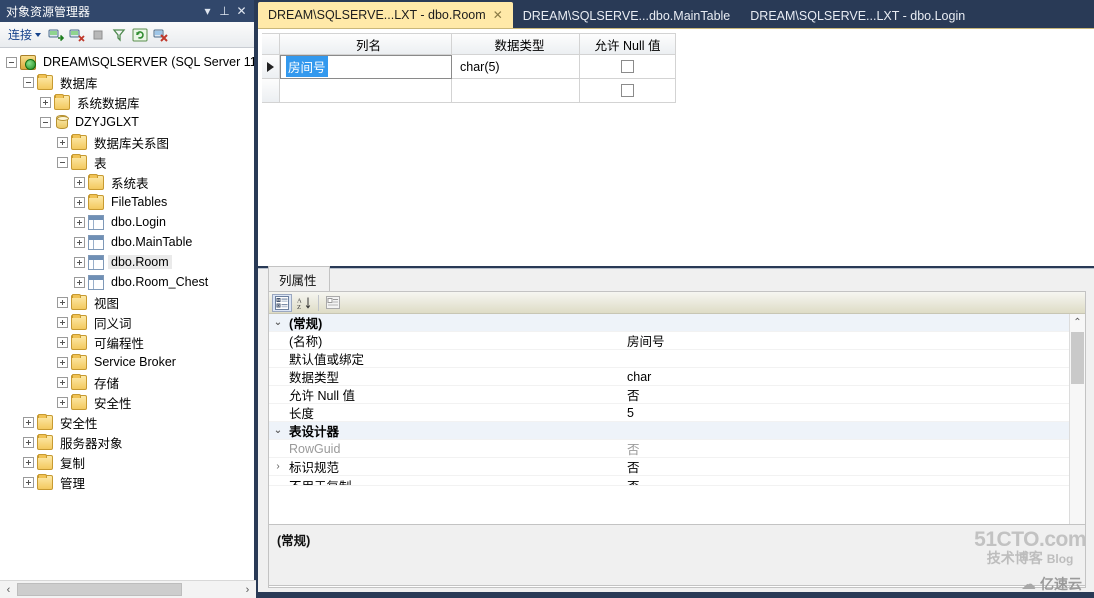 This screenshot has width=1094, height=598. I want to click on property-row: 不用于复制否, so click(677, 481).